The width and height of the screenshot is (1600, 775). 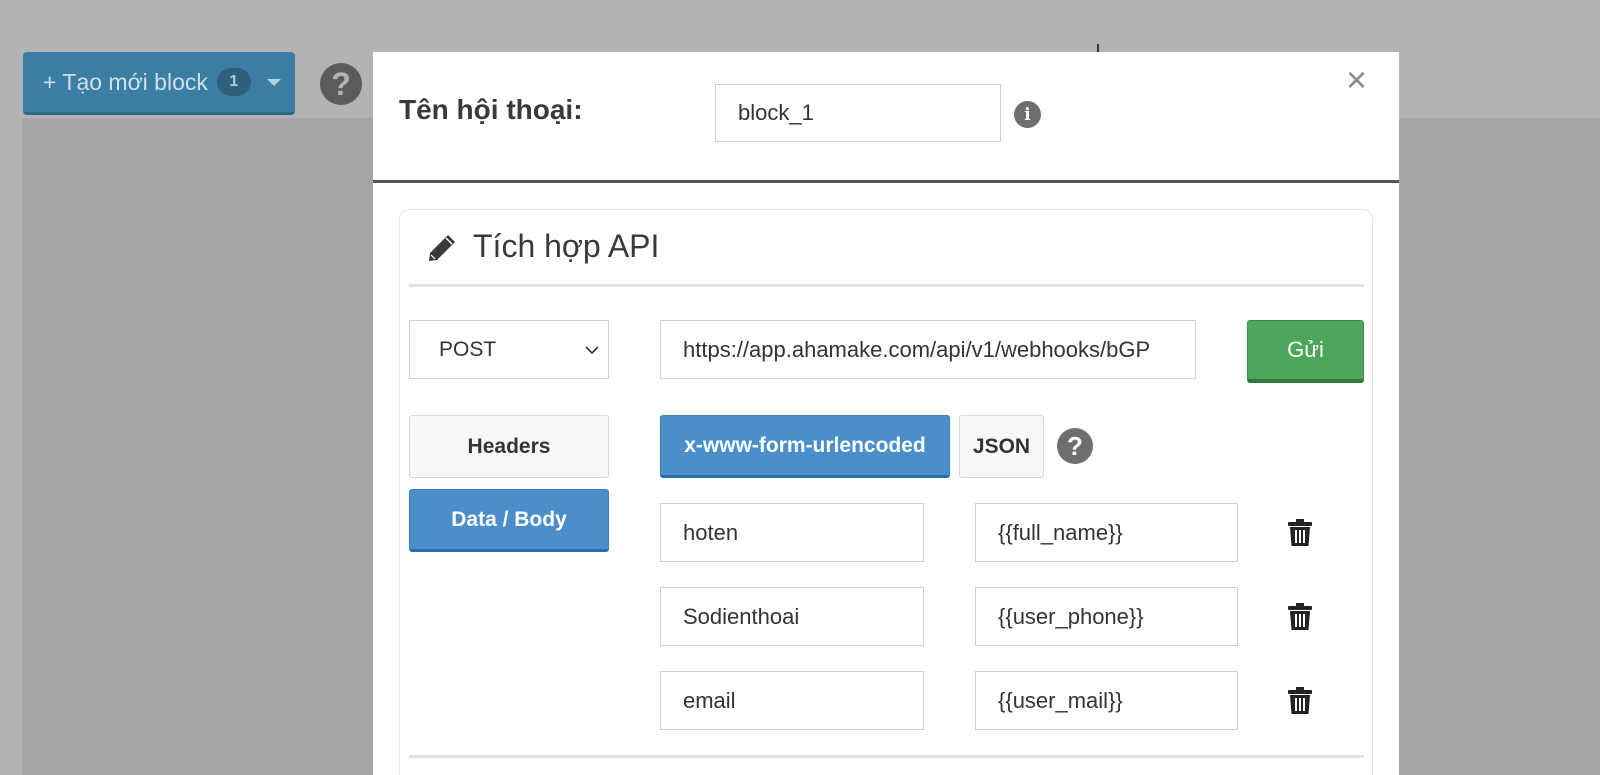 What do you see at coordinates (928, 349) in the screenshot?
I see `url-input` at bounding box center [928, 349].